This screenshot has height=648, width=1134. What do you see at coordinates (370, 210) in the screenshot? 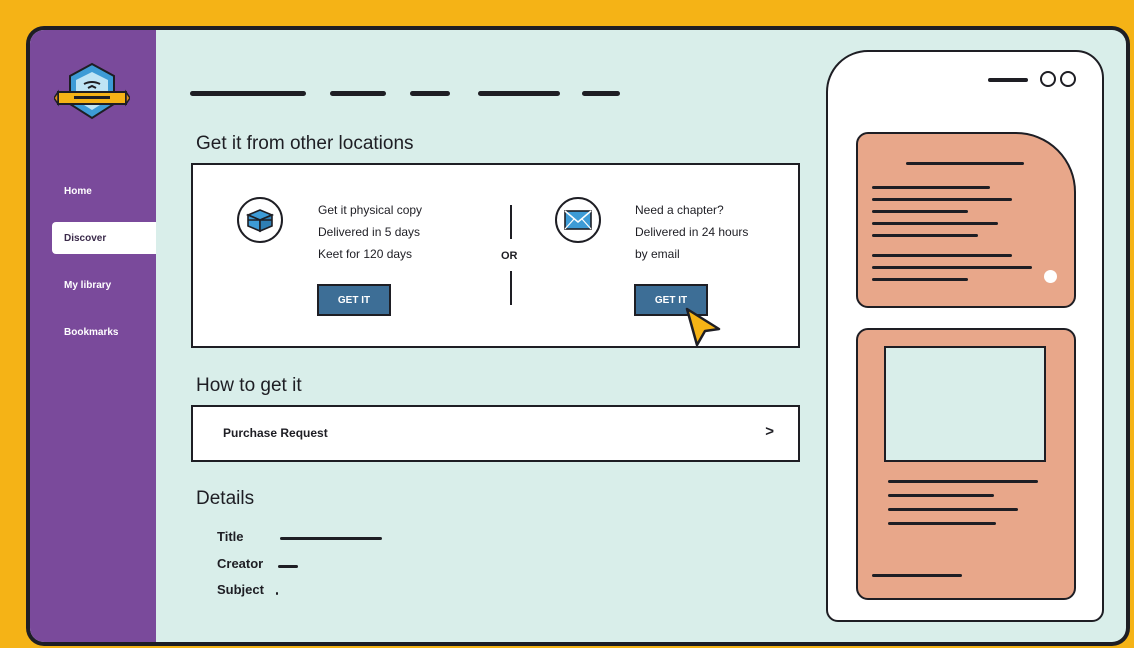
I see `physical-line-1: Get it physical copy` at bounding box center [370, 210].